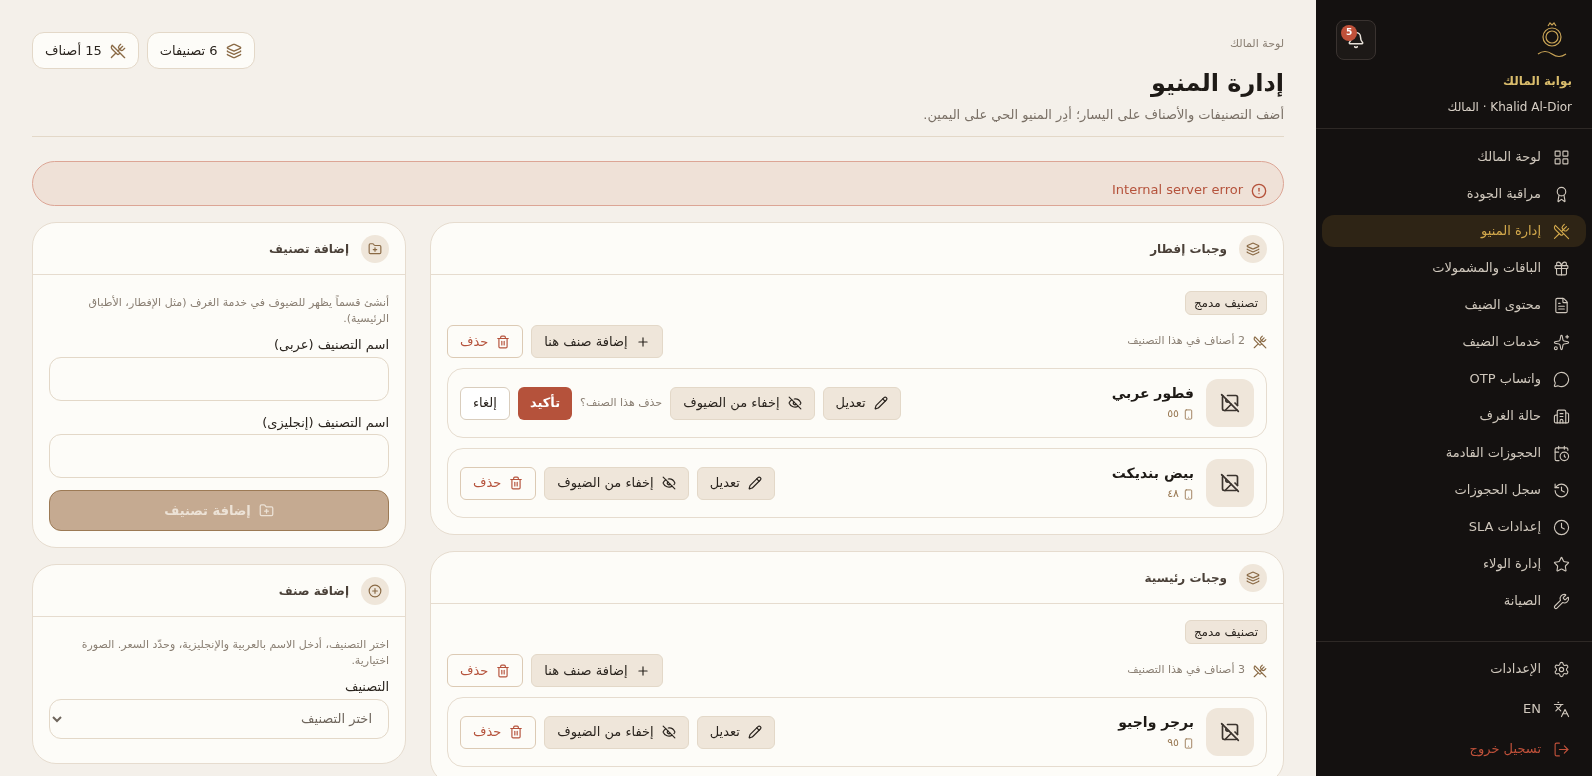 Image resolution: width=1592 pixels, height=776 pixels. Describe the element at coordinates (1509, 107) in the screenshot. I see `user-name: Khalid Al-Dior · المالك` at that location.